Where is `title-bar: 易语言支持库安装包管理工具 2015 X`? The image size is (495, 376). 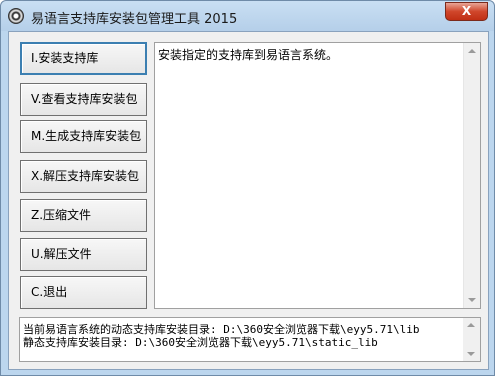
title-bar: 易语言支持库安装包管理工具 2015 X is located at coordinates (247, 16).